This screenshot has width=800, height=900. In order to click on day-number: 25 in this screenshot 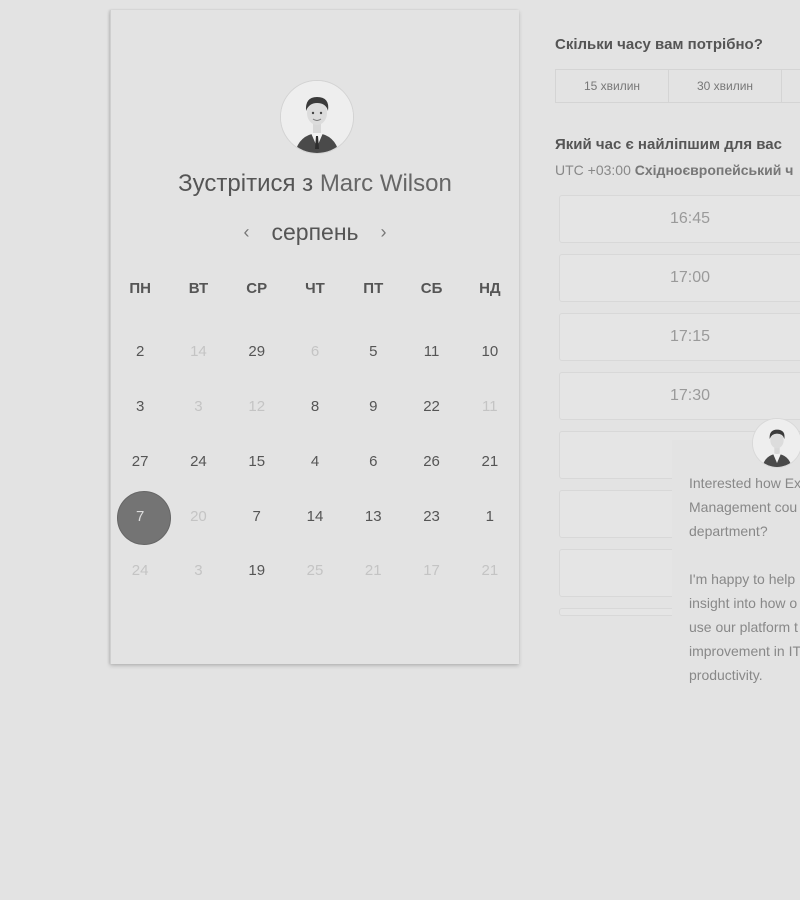, I will do `click(315, 570)`.